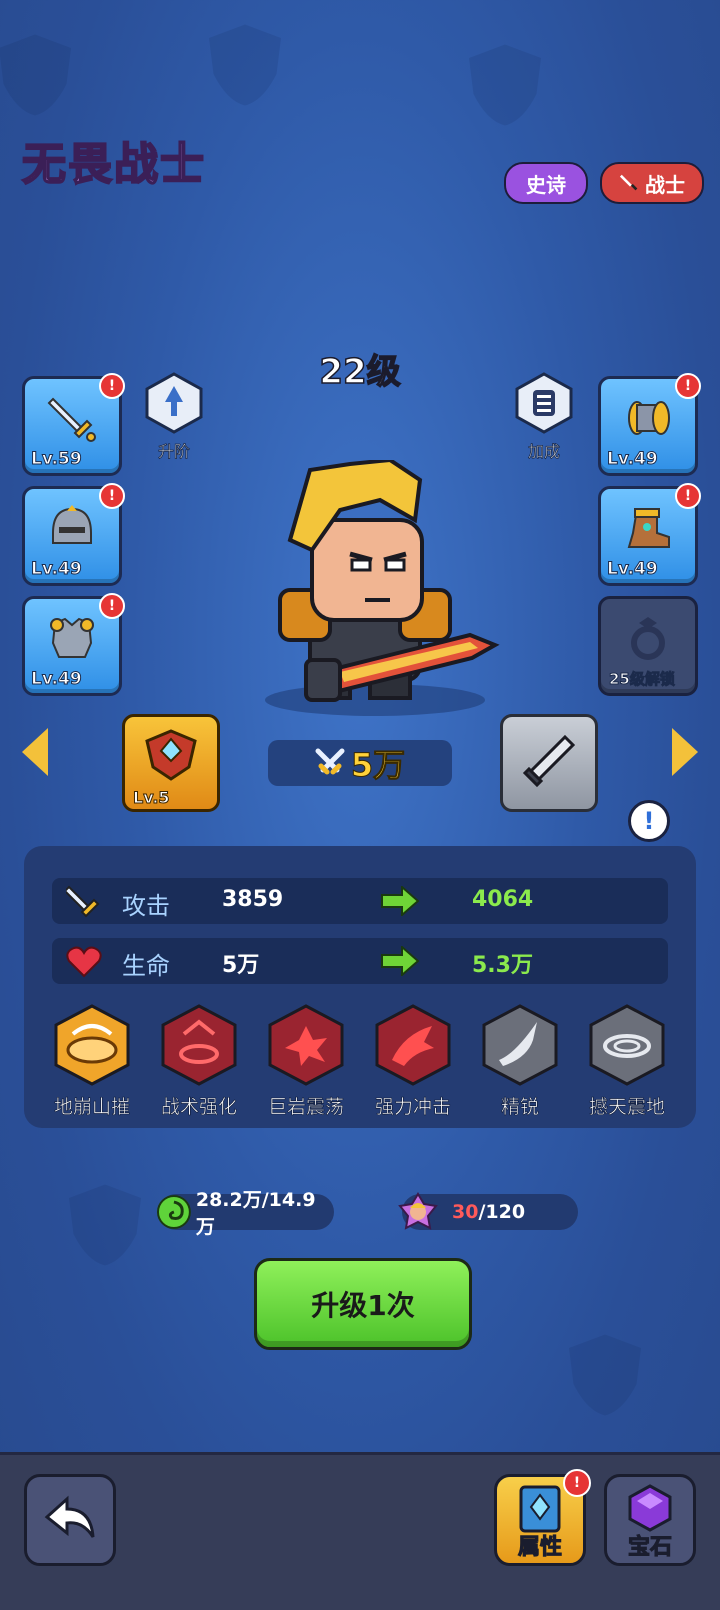 This screenshot has height=1610, width=720. What do you see at coordinates (199, 1107) in the screenshot?
I see `skill-name: 战术强化` at bounding box center [199, 1107].